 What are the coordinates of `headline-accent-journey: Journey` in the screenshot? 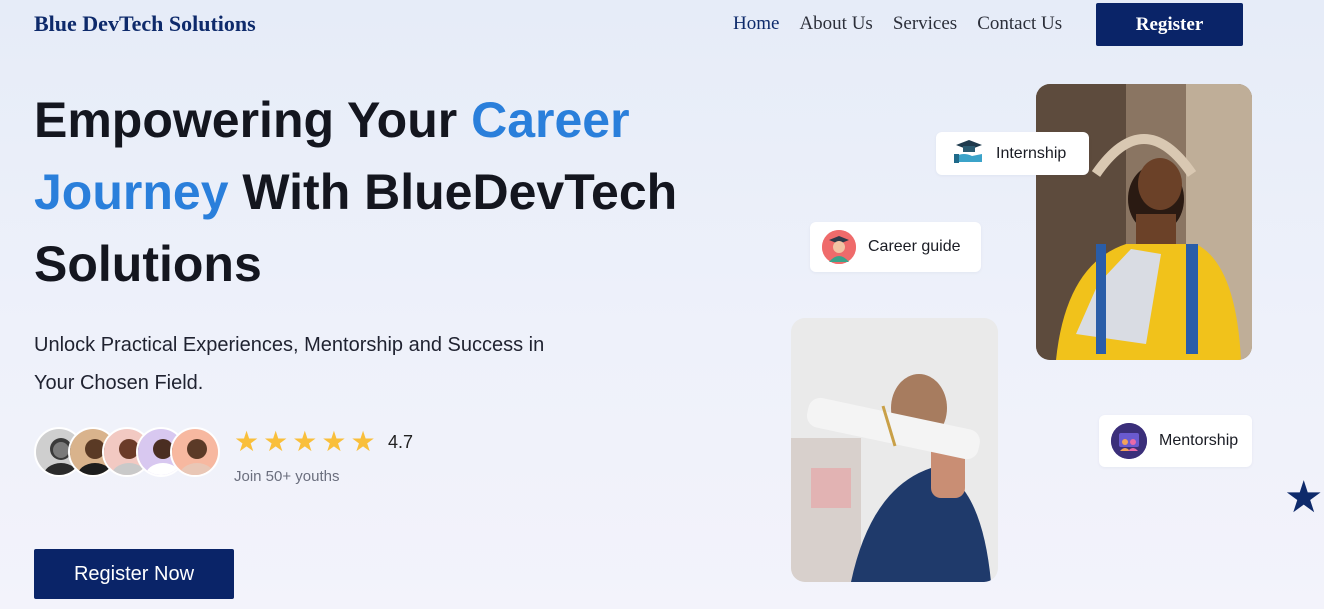 It's located at (131, 192).